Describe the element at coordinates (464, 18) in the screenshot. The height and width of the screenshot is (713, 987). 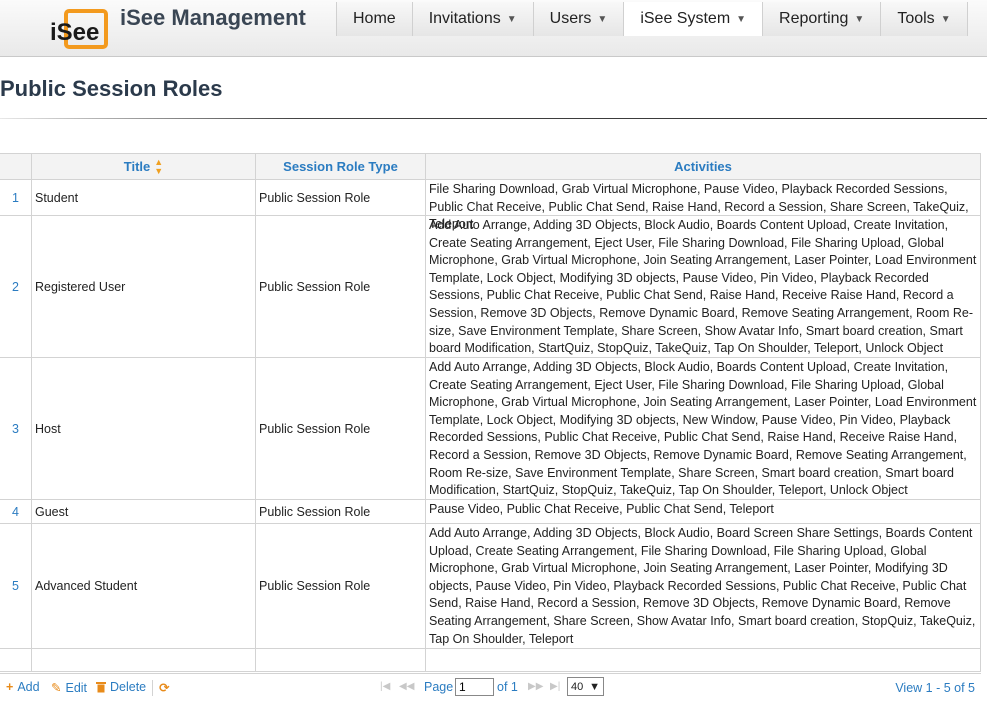
I see `nav-label: Invitations` at that location.